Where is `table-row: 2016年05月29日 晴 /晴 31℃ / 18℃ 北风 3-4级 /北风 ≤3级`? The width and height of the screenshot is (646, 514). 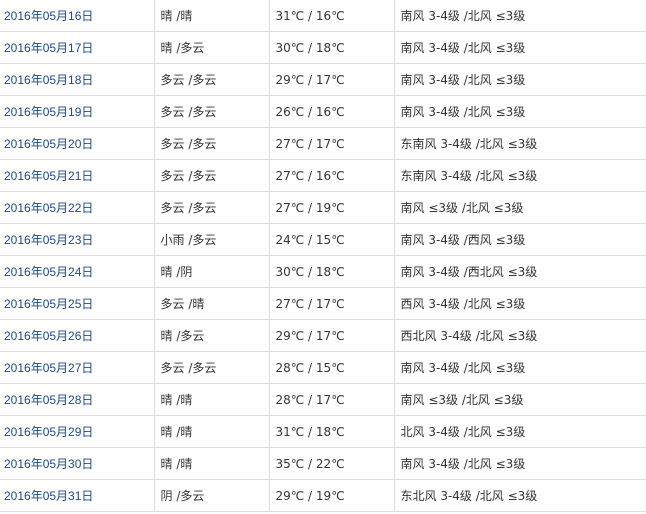 table-row: 2016年05月29日 晴 /晴 31℃ / 18℃ 北风 3-4级 /北风 ≤3级 is located at coordinates (323, 431).